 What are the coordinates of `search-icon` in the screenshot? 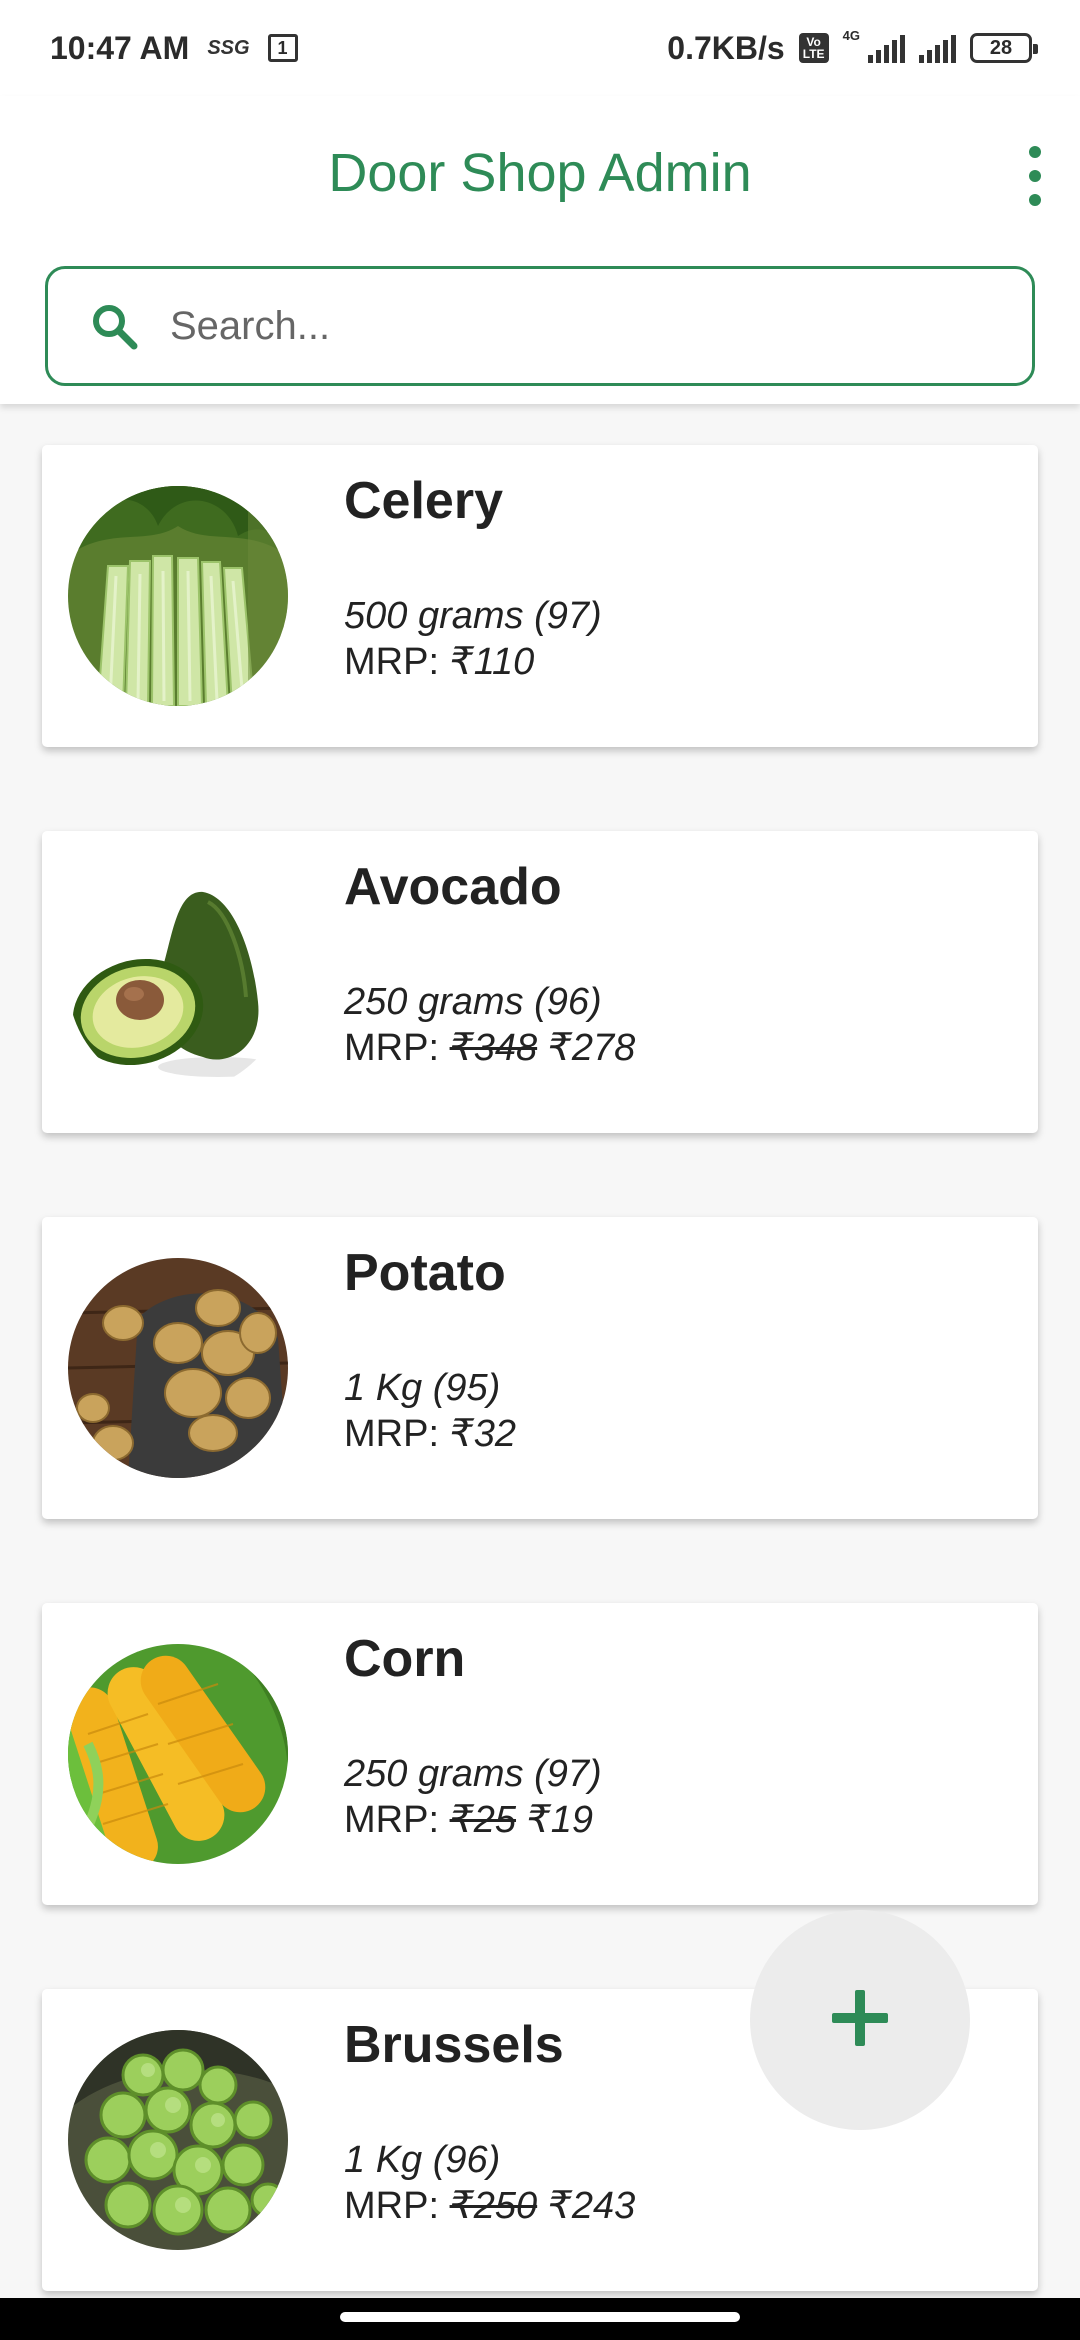 It's located at (114, 326).